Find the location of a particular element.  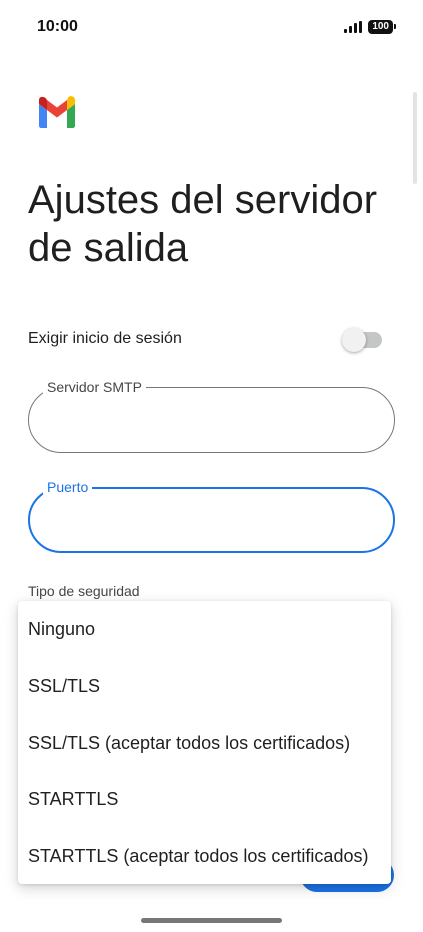

signal-icon is located at coordinates (353, 27).